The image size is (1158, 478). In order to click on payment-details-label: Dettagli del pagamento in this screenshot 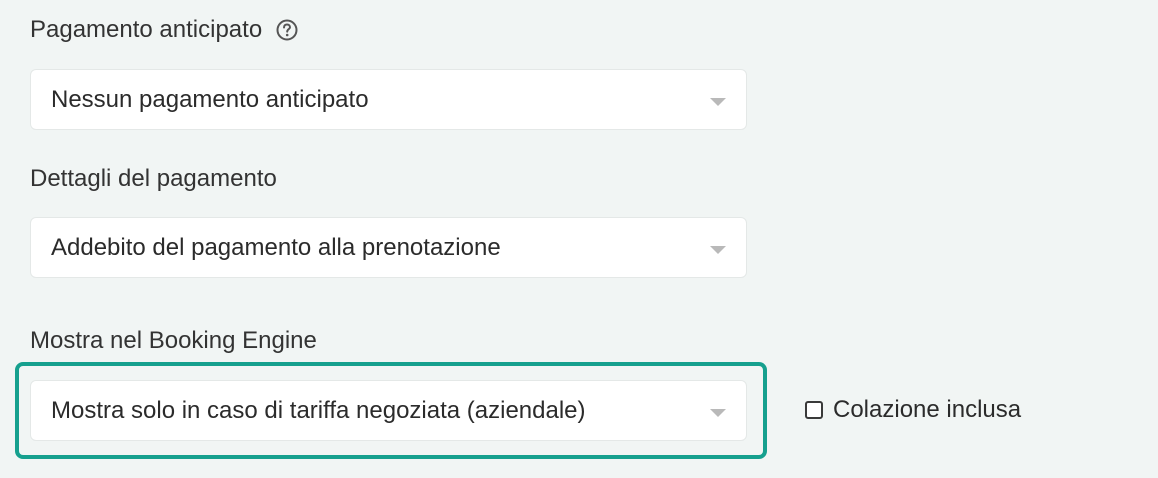, I will do `click(153, 178)`.